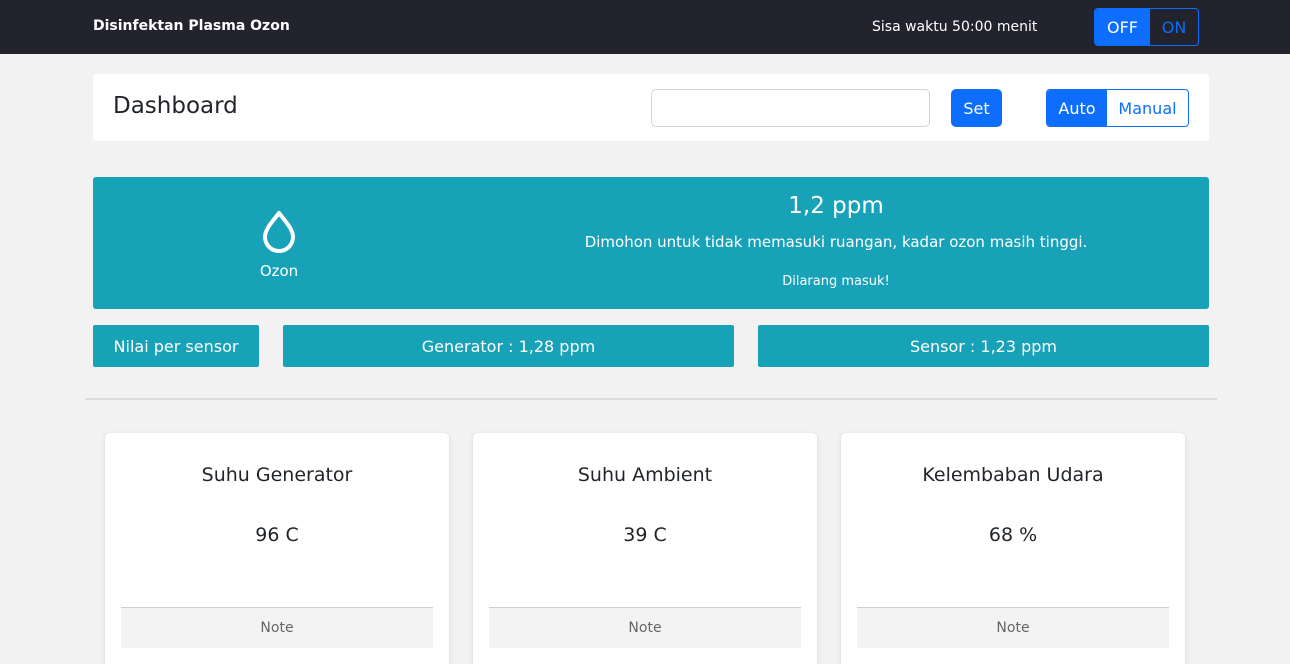 Image resolution: width=1290 pixels, height=664 pixels. Describe the element at coordinates (176, 346) in the screenshot. I see `sensor-values-header: Nilai per sensor` at that location.